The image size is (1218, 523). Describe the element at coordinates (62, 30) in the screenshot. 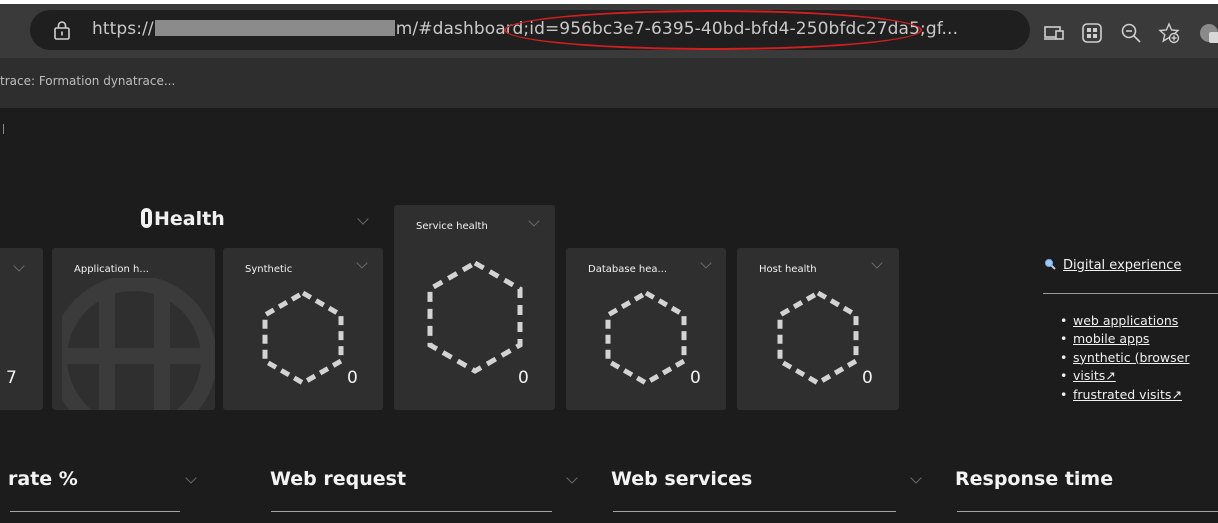

I see `lock-icon` at that location.